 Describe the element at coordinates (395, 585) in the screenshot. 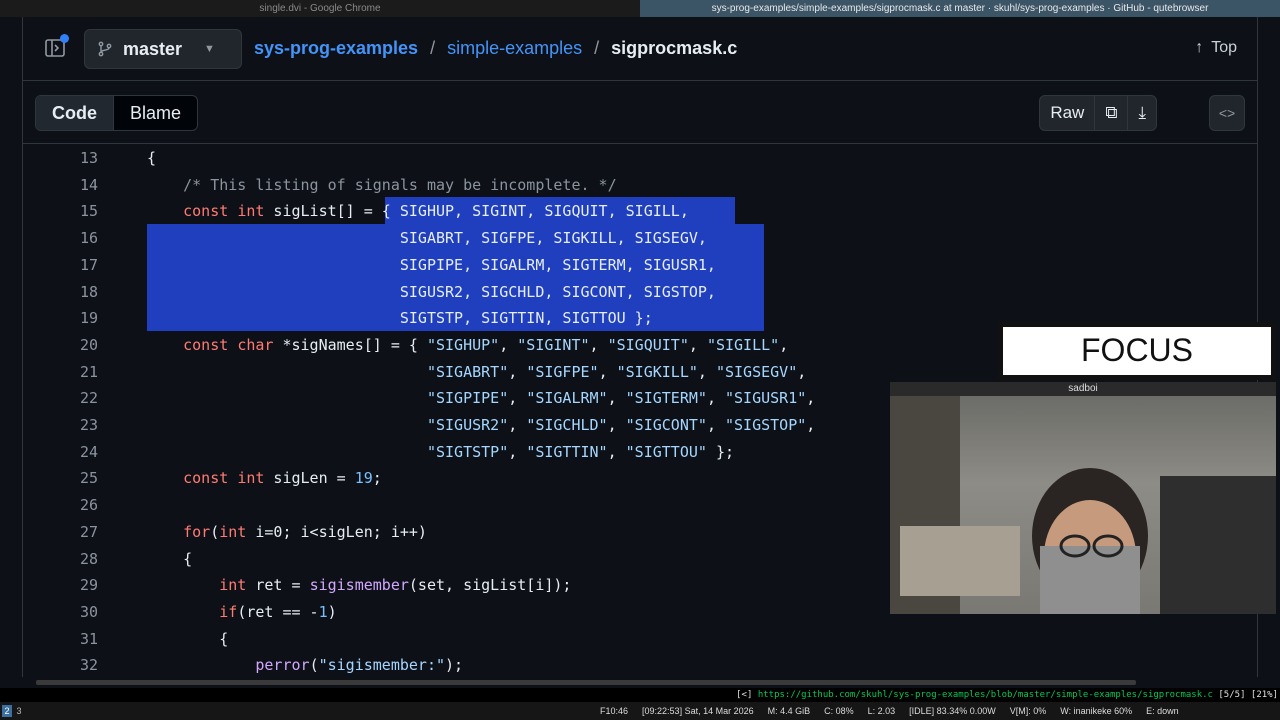

I see `code-text: int ret = sigismember(set, sigList[i]);` at that location.